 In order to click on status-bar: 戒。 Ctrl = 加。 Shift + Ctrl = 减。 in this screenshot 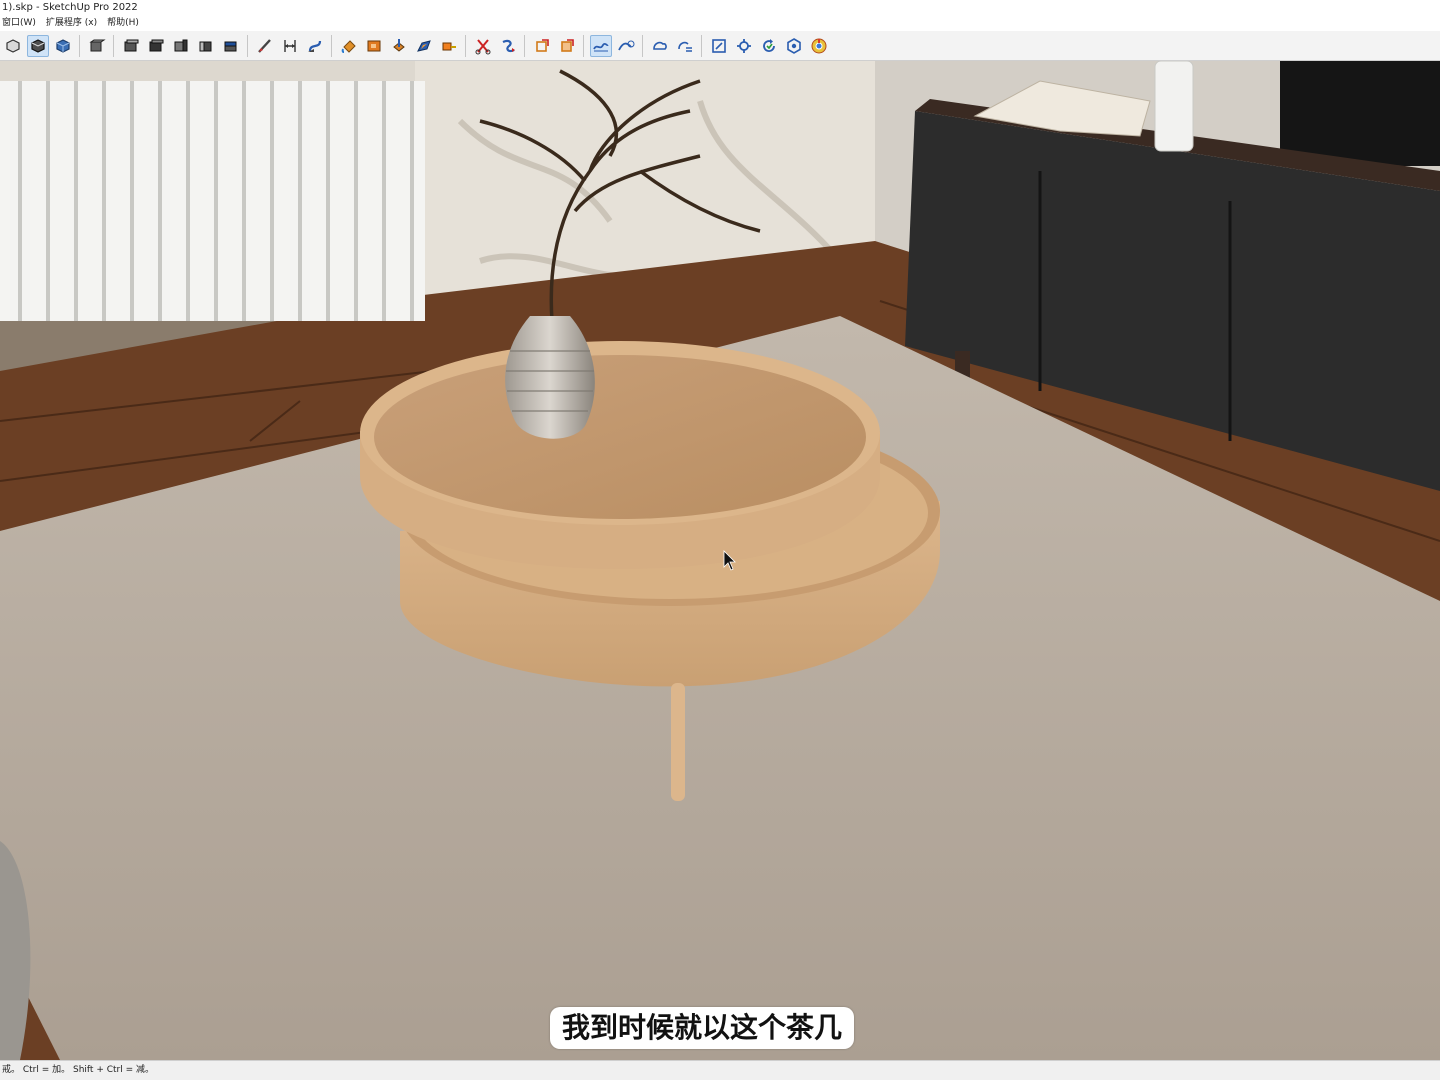, I will do `click(720, 1070)`.